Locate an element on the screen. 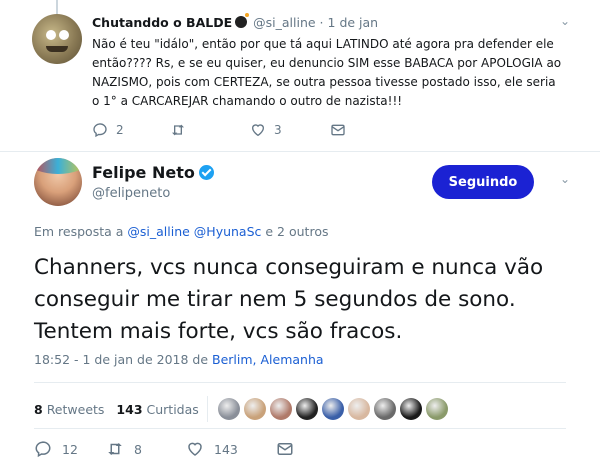 The height and width of the screenshot is (476, 600). following-button: Seguindo is located at coordinates (483, 182).